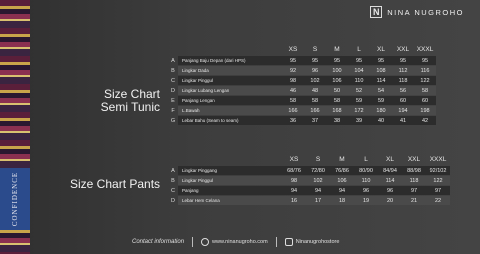 This screenshot has width=480, height=254. What do you see at coordinates (342, 200) in the screenshot?
I see `size-value: 18` at bounding box center [342, 200].